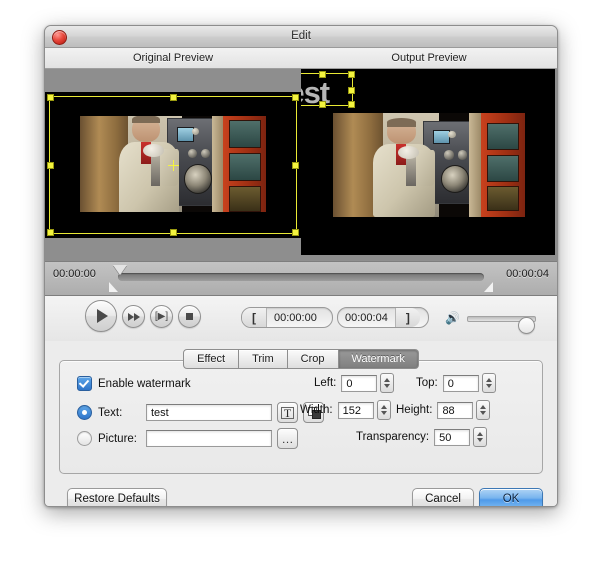 This screenshot has height=569, width=600. I want to click on output-preview-label: Output Preview, so click(429, 58).